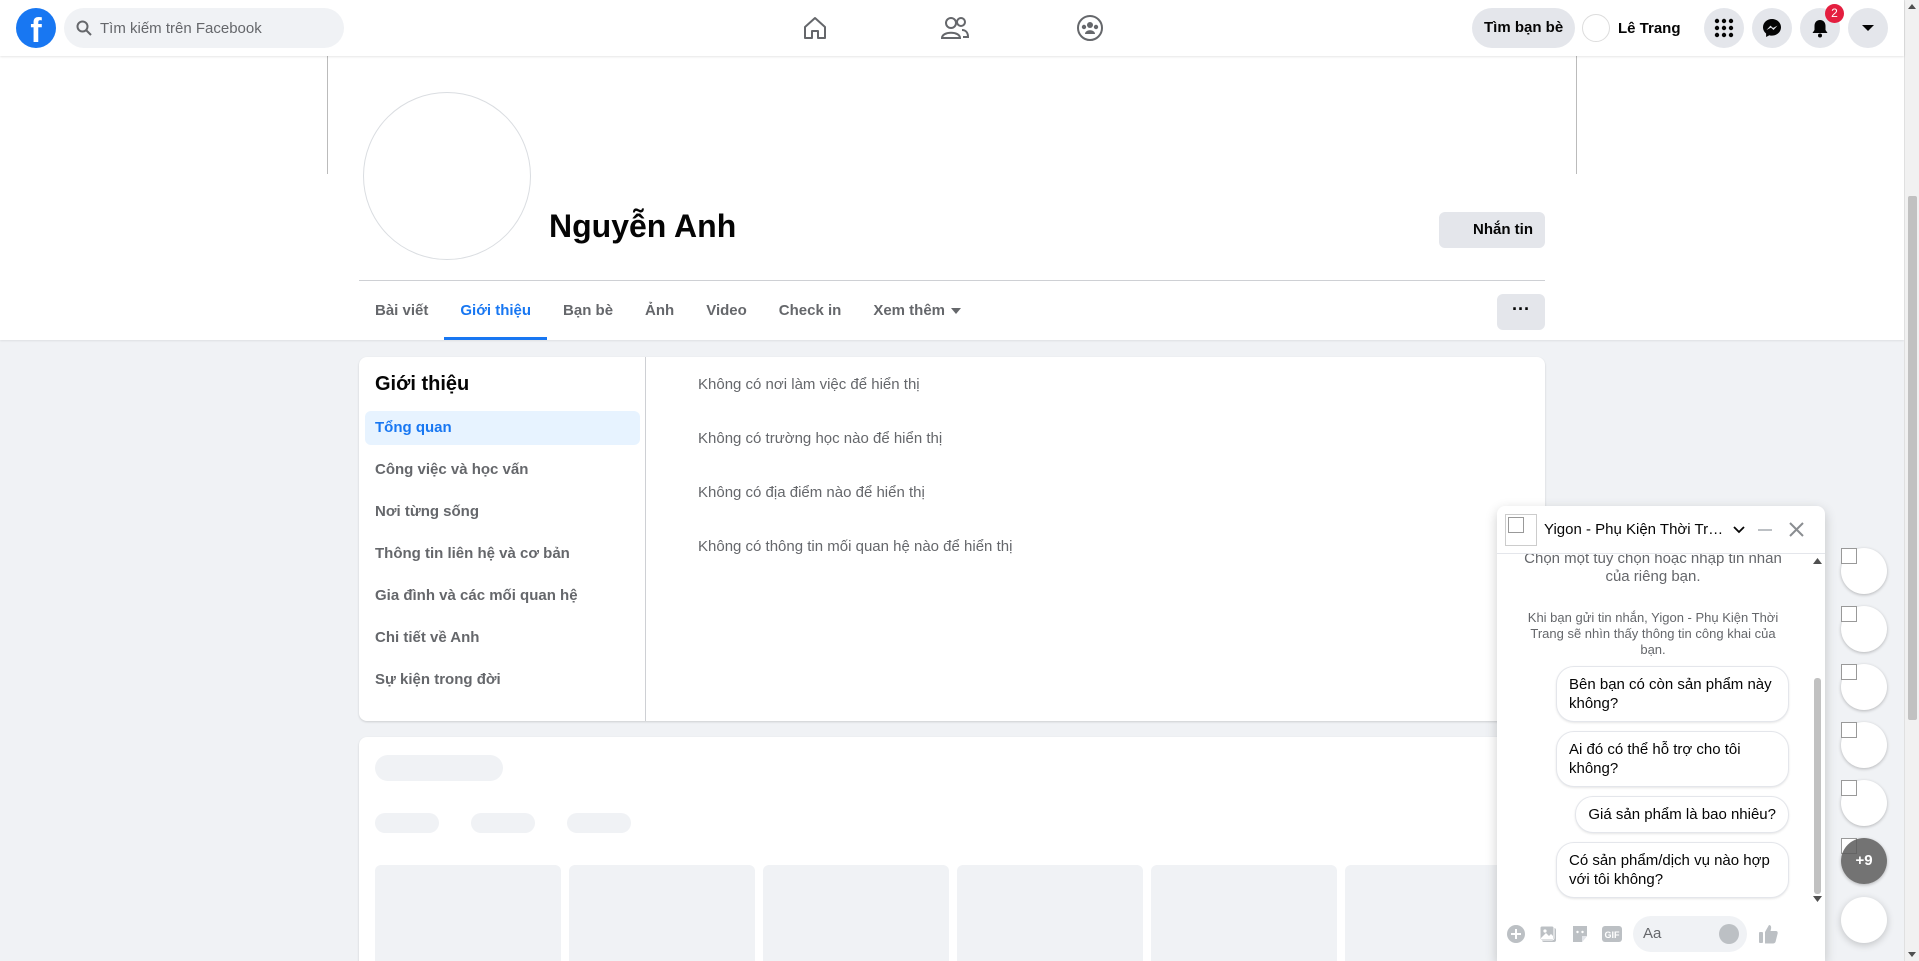 This screenshot has height=961, width=1919. Describe the element at coordinates (955, 28) in the screenshot. I see `nav-friends` at that location.